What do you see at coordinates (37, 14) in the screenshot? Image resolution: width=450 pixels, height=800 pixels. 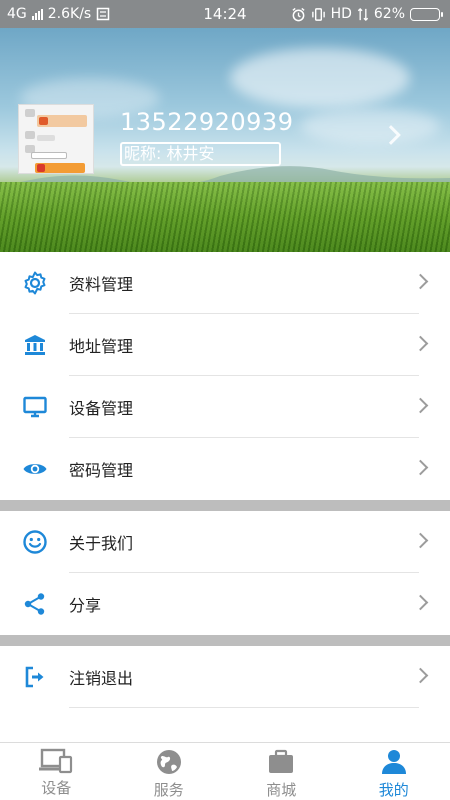 I see `signal-icon` at bounding box center [37, 14].